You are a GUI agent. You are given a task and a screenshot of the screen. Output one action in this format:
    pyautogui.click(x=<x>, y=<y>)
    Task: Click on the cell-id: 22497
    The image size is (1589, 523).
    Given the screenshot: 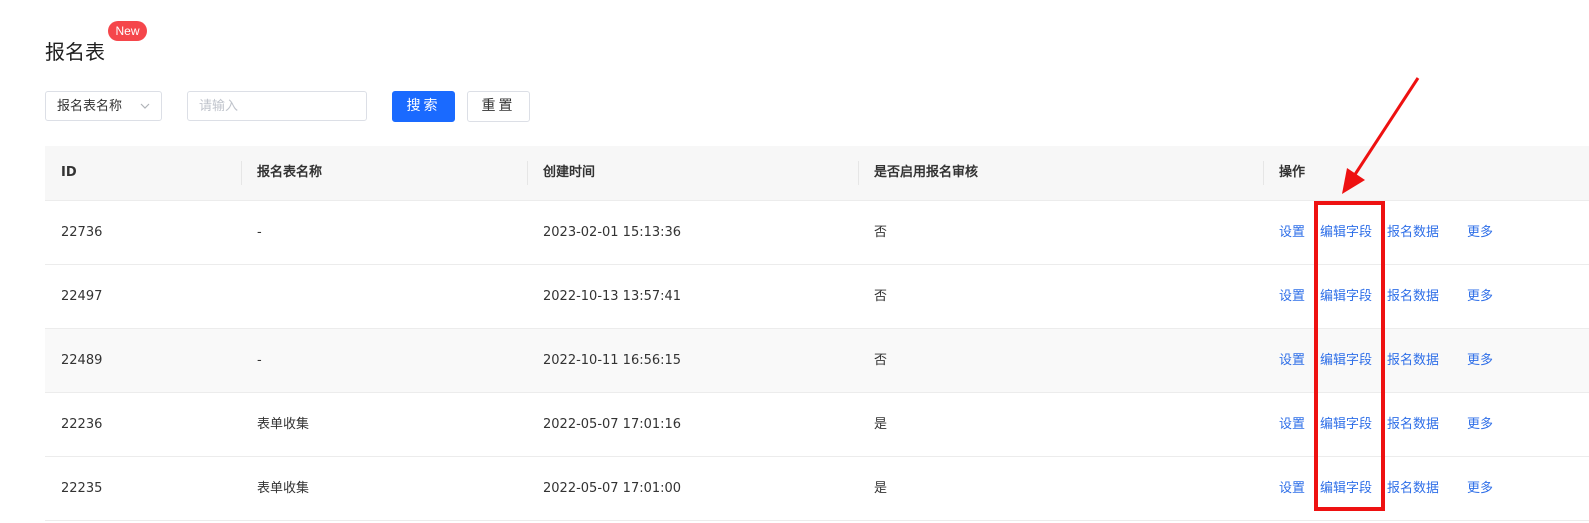 What is the action you would take?
    pyautogui.click(x=82, y=296)
    